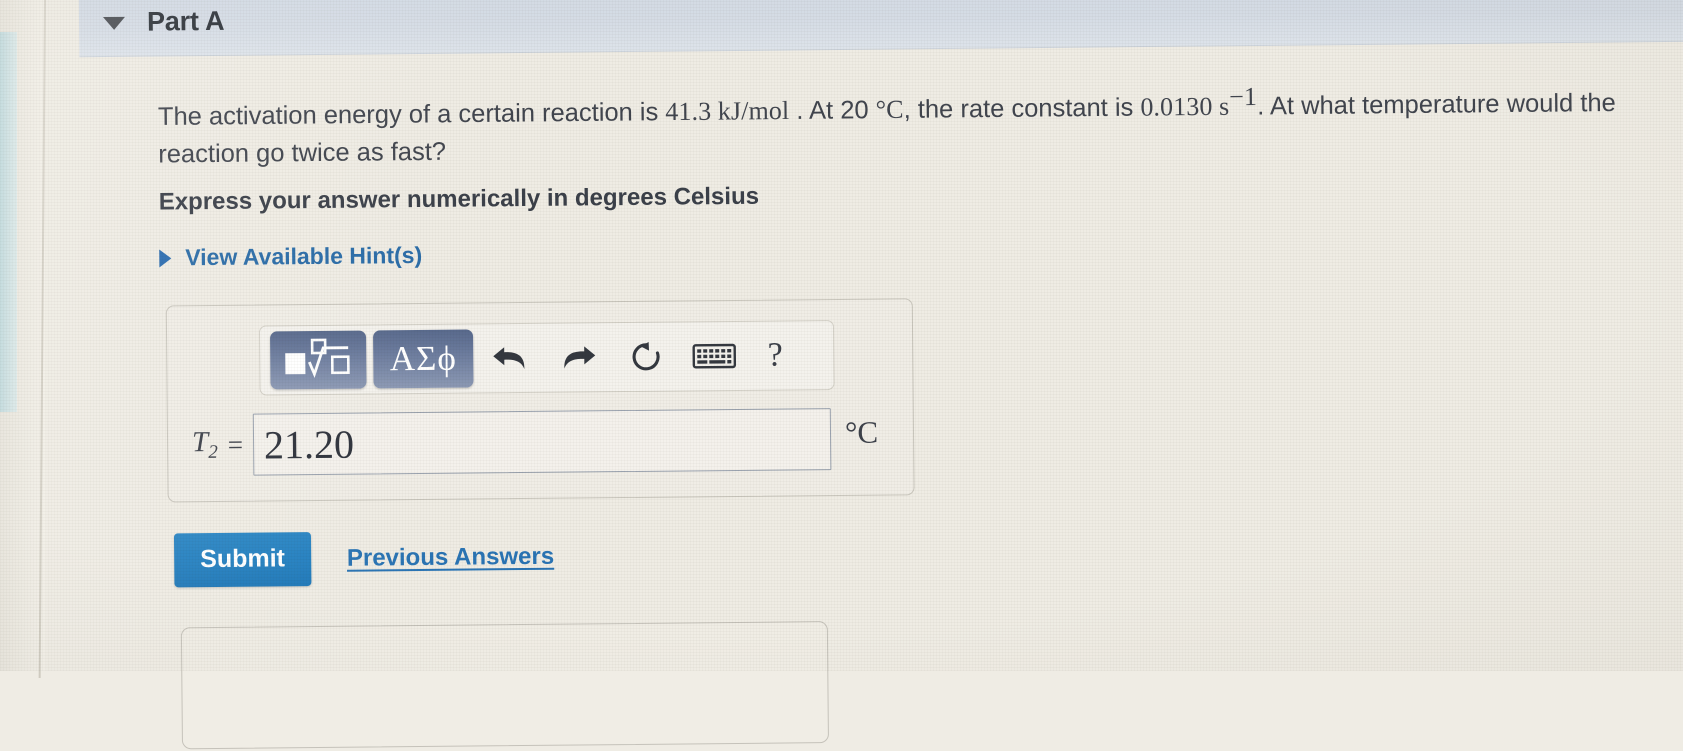 This screenshot has width=1683, height=751. Describe the element at coordinates (114, 23) in the screenshot. I see `triangle-down-icon` at that location.